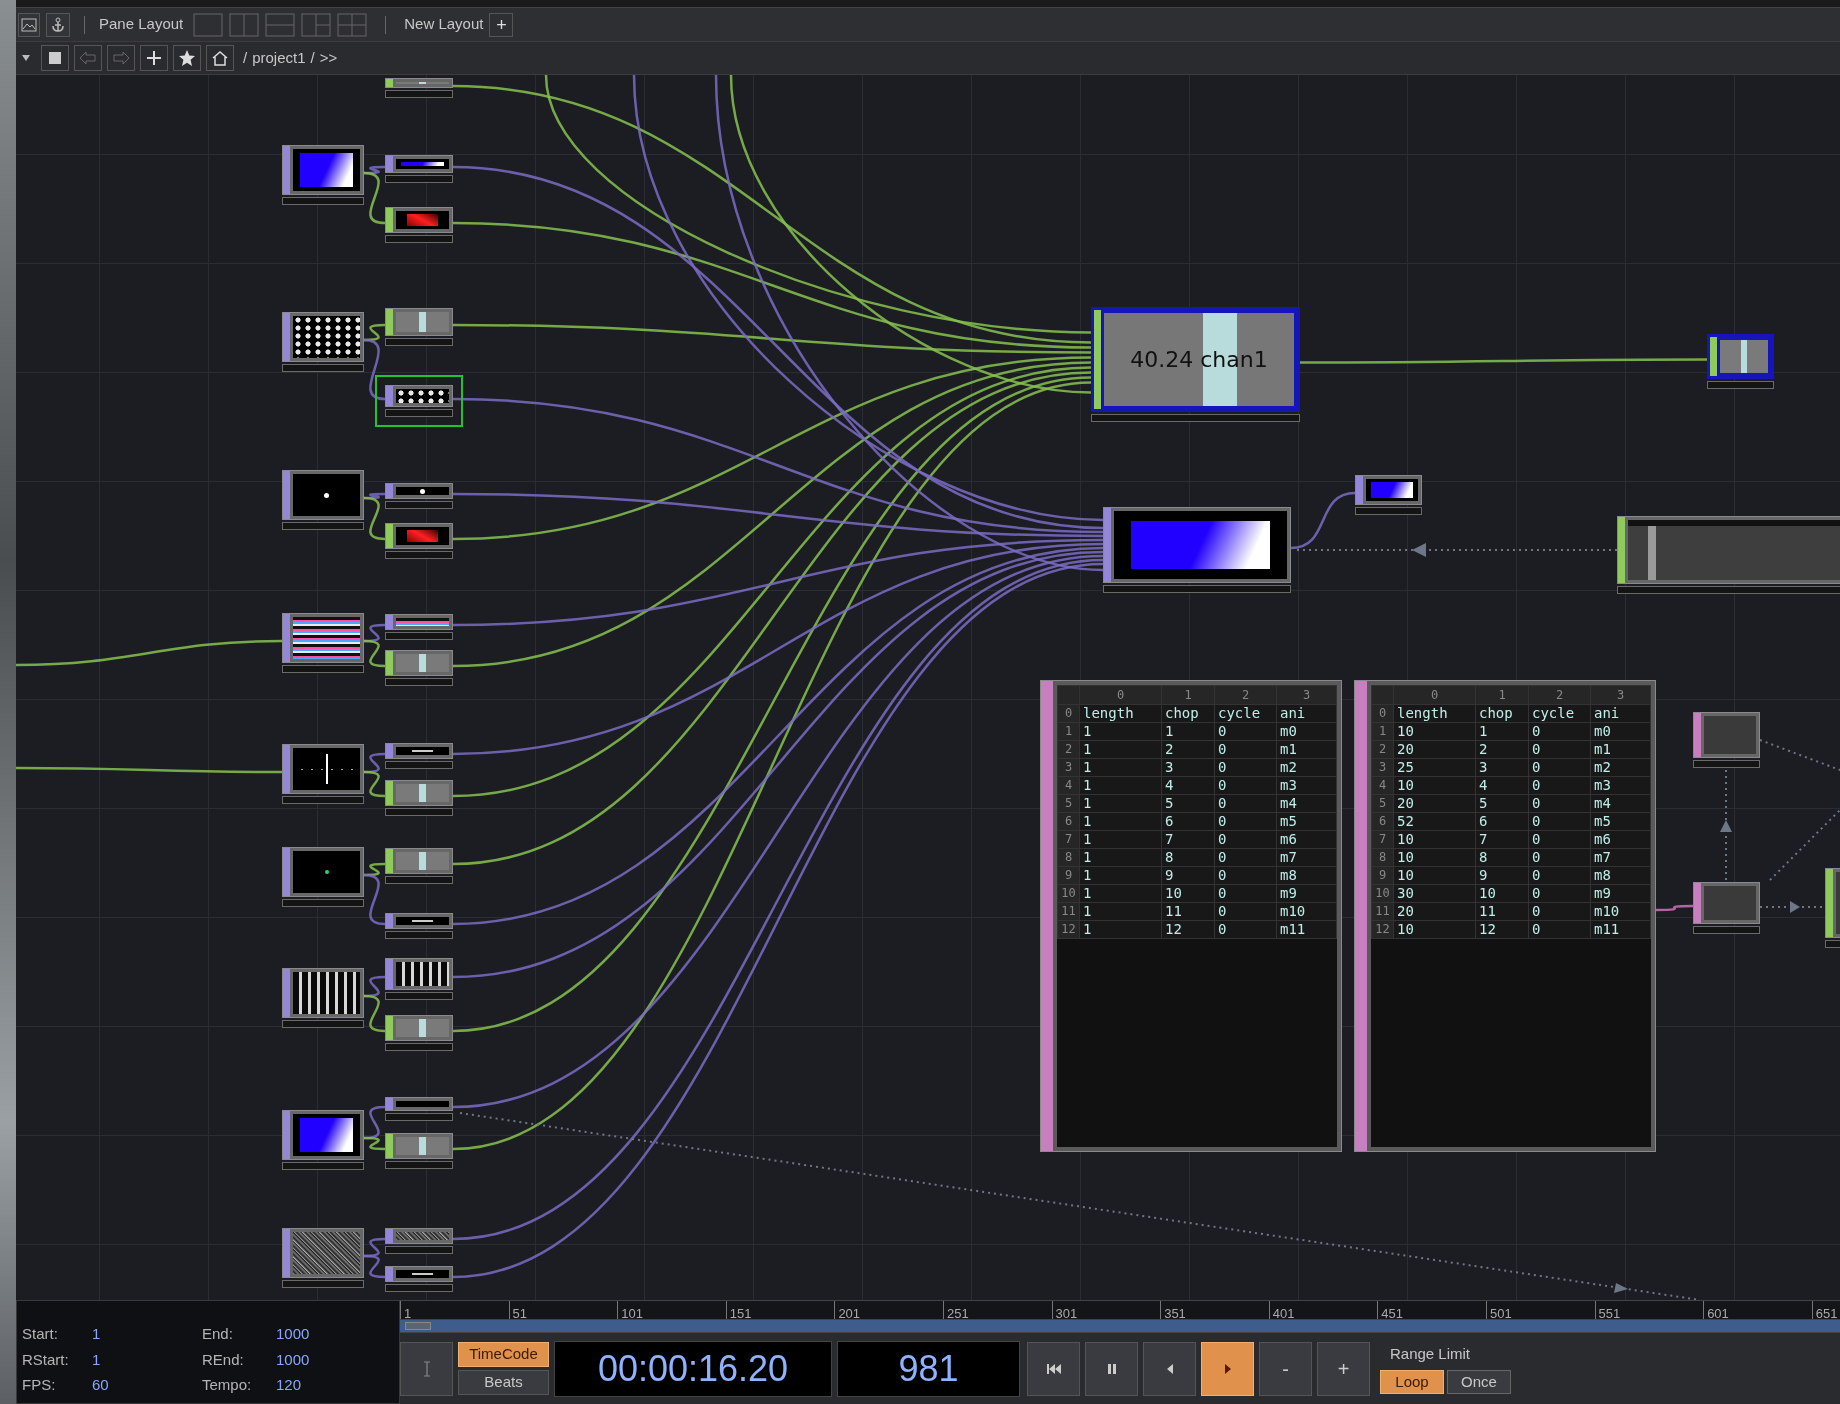 This screenshot has height=1404, width=1840. What do you see at coordinates (29, 24) in the screenshot?
I see `image-icon` at bounding box center [29, 24].